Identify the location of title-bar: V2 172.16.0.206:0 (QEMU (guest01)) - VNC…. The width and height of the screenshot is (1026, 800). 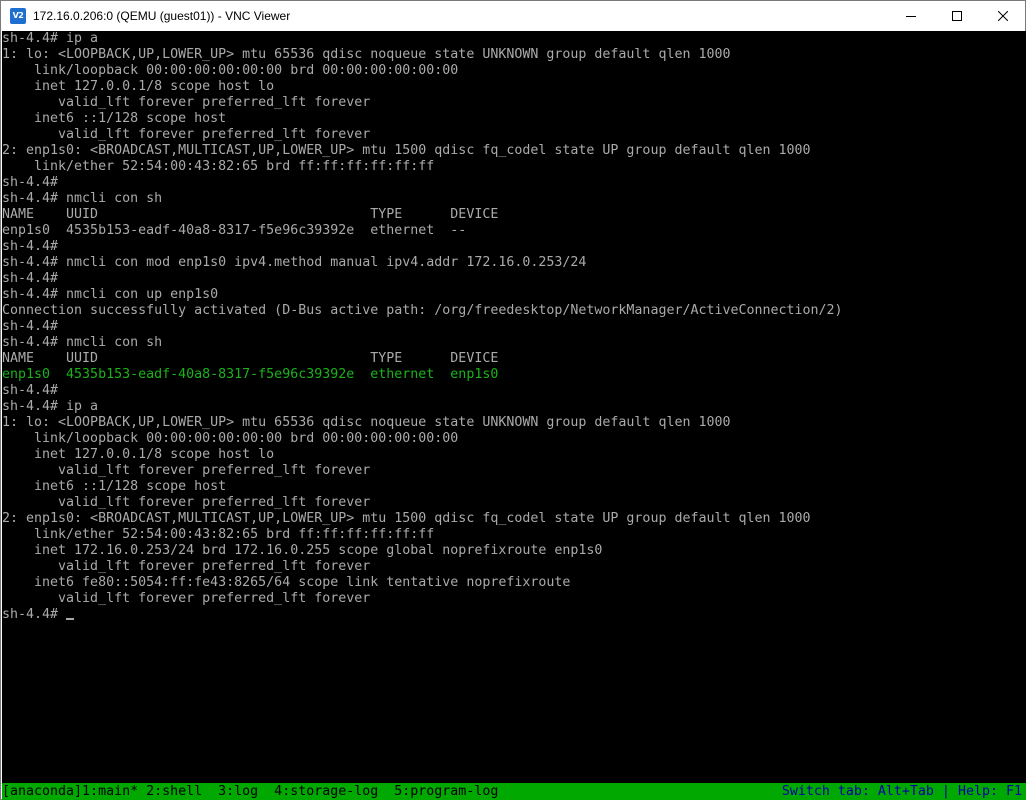
(513, 16).